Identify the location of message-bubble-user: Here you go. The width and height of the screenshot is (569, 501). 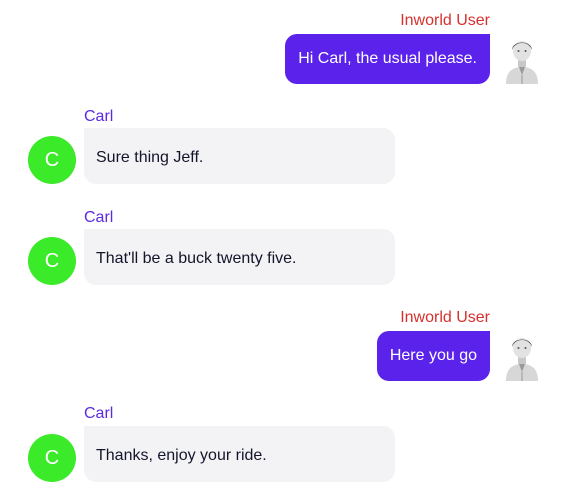
(433, 356).